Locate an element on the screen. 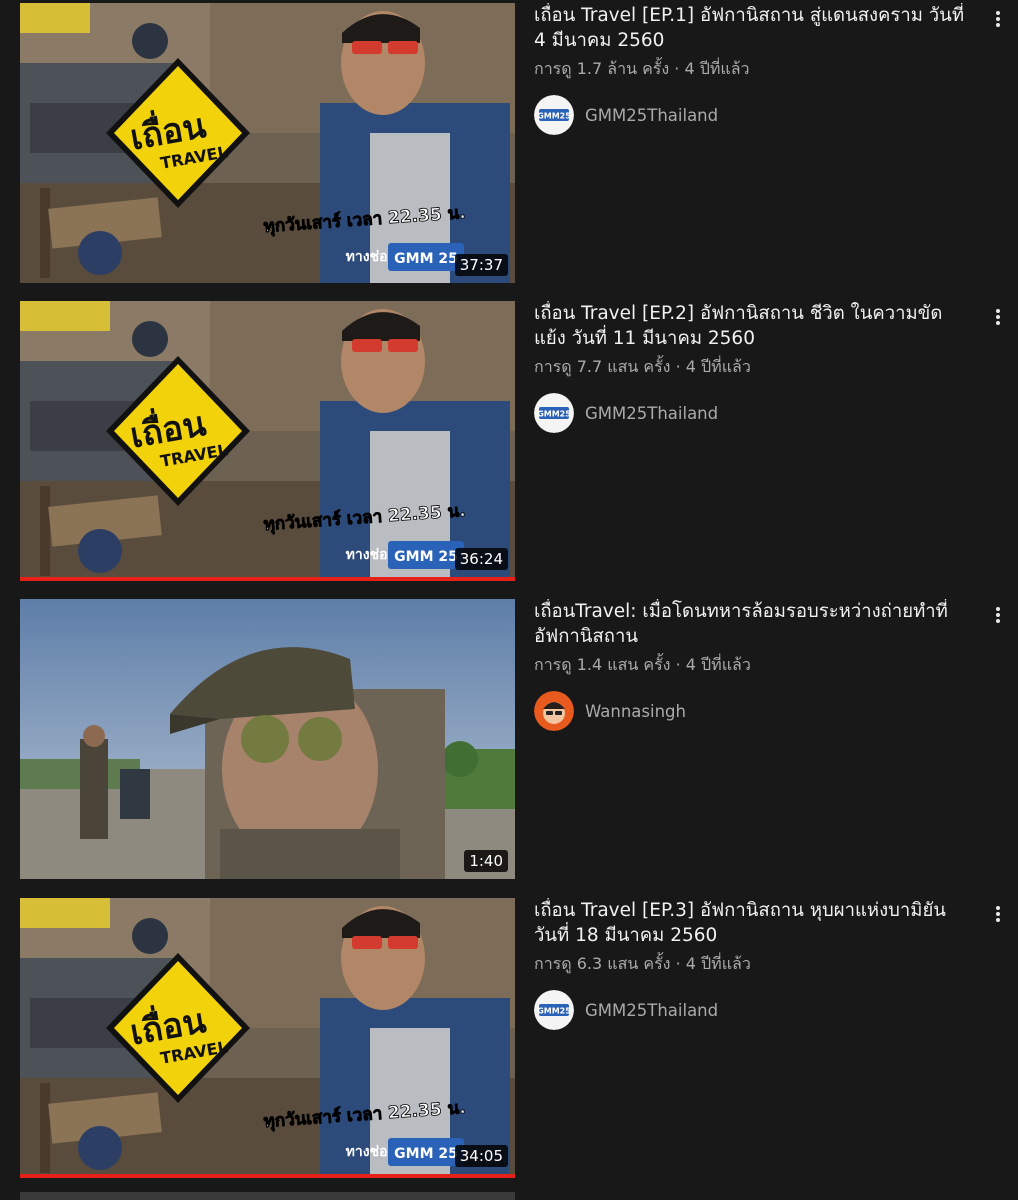 Image resolution: width=1018 pixels, height=1200 pixels. channel-avatar is located at coordinates (554, 711).